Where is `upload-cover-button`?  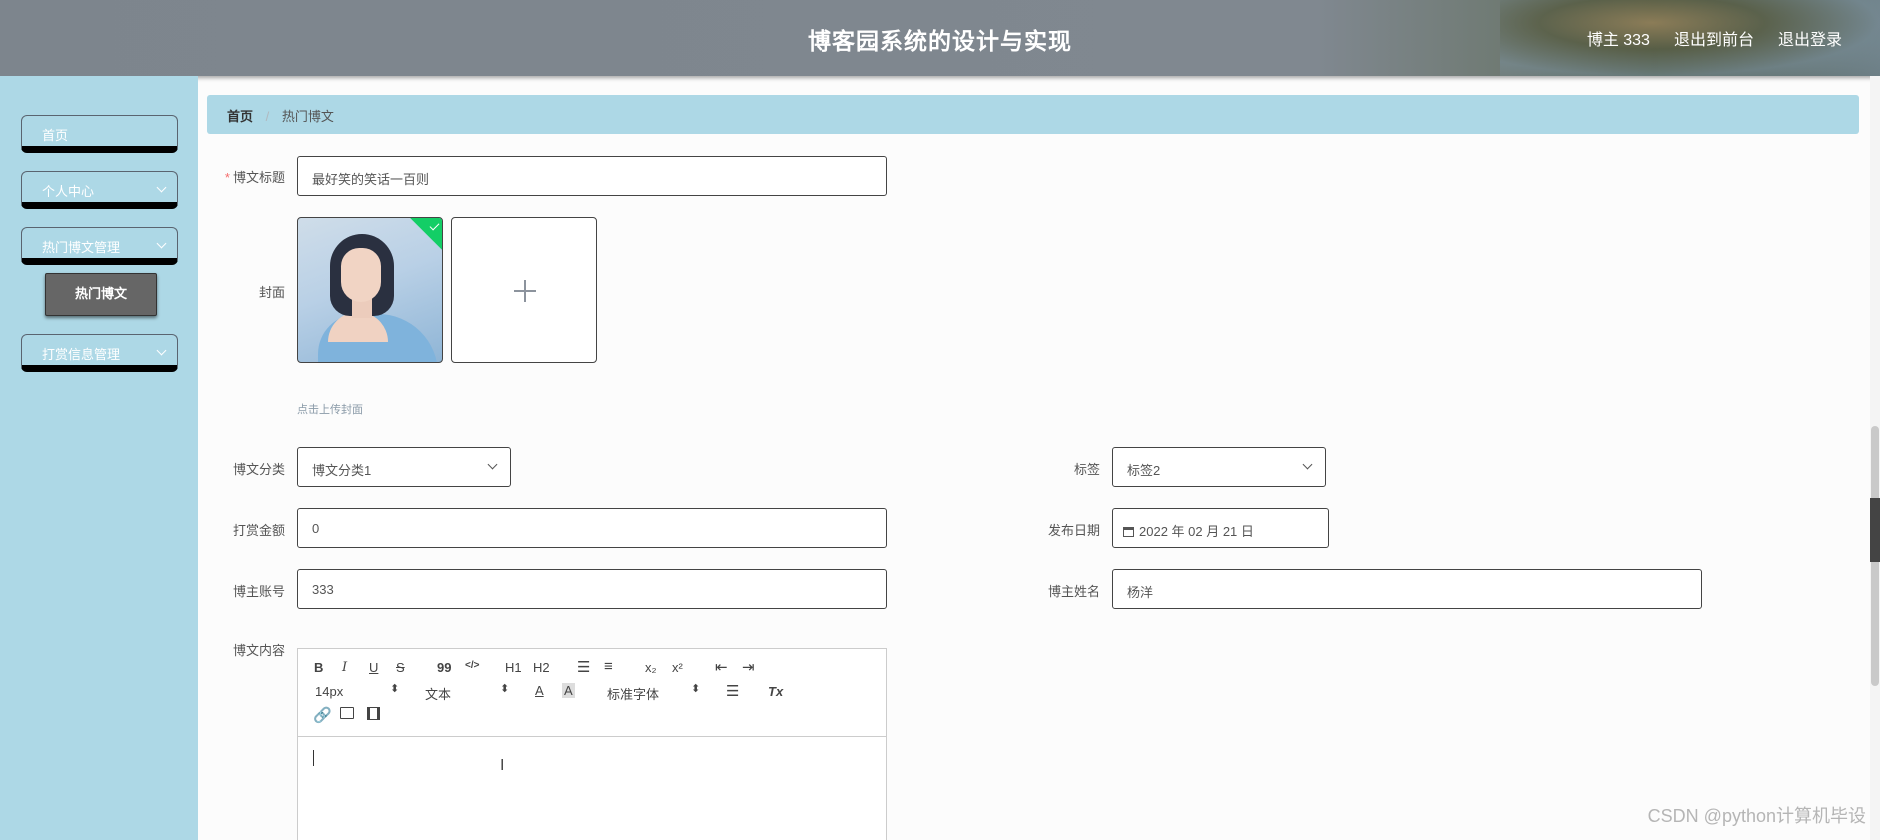
upload-cover-button is located at coordinates (524, 290).